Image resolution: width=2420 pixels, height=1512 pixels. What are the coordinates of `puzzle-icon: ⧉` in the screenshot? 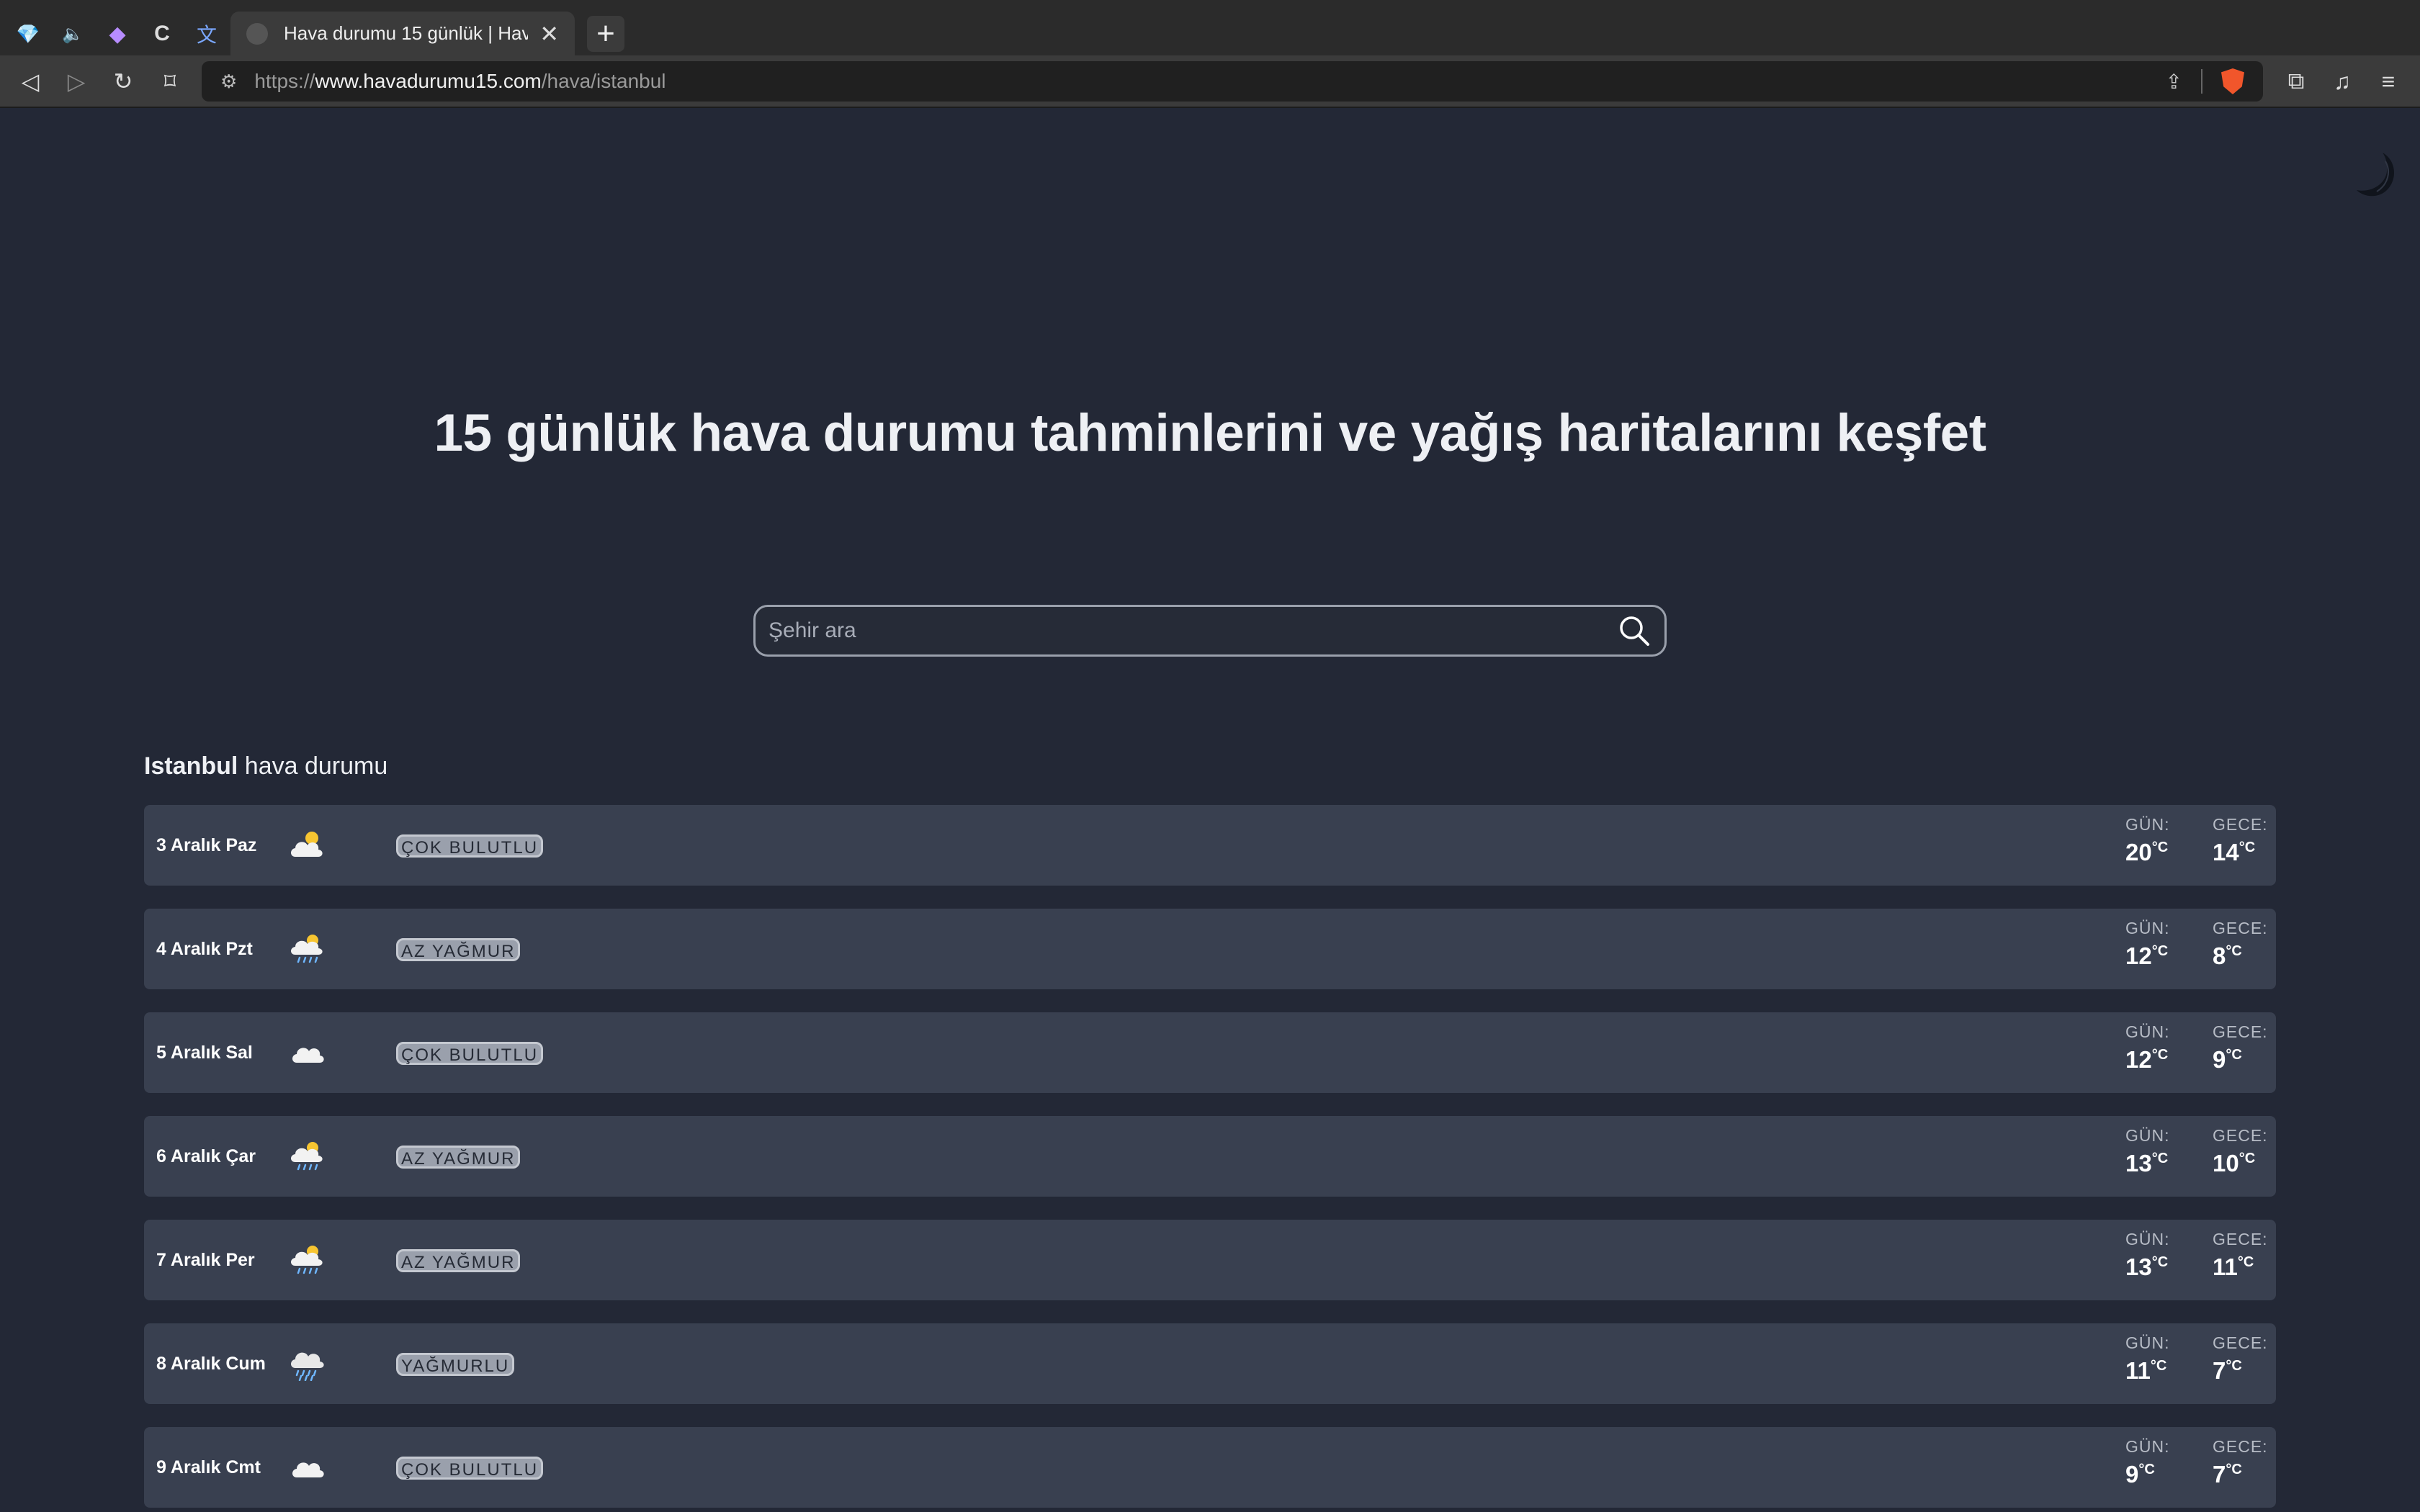 It's located at (2296, 81).